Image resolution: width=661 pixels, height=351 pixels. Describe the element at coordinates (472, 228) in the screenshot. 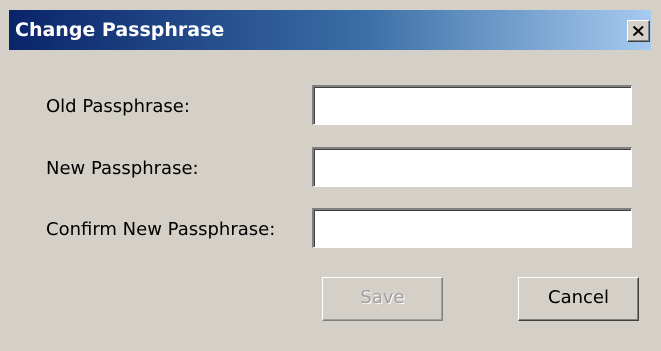

I see `confirm-passphrase-input` at that location.